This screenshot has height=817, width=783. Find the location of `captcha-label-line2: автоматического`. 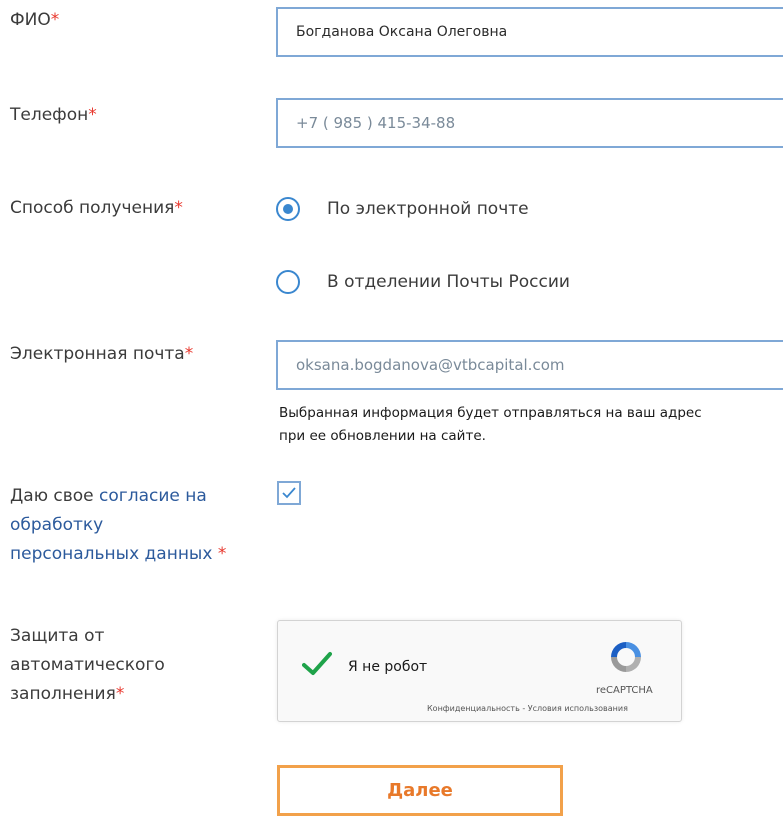

captcha-label-line2: автоматического is located at coordinates (87, 665).